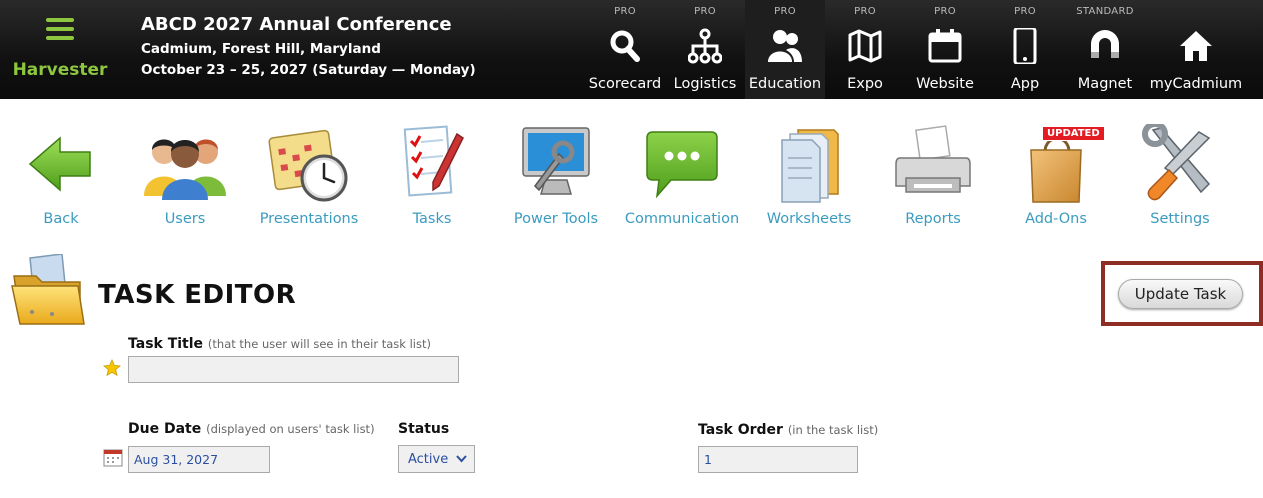 The width and height of the screenshot is (1263, 498). Describe the element at coordinates (166, 344) in the screenshot. I see `task-title-label-text: Task Title` at that location.